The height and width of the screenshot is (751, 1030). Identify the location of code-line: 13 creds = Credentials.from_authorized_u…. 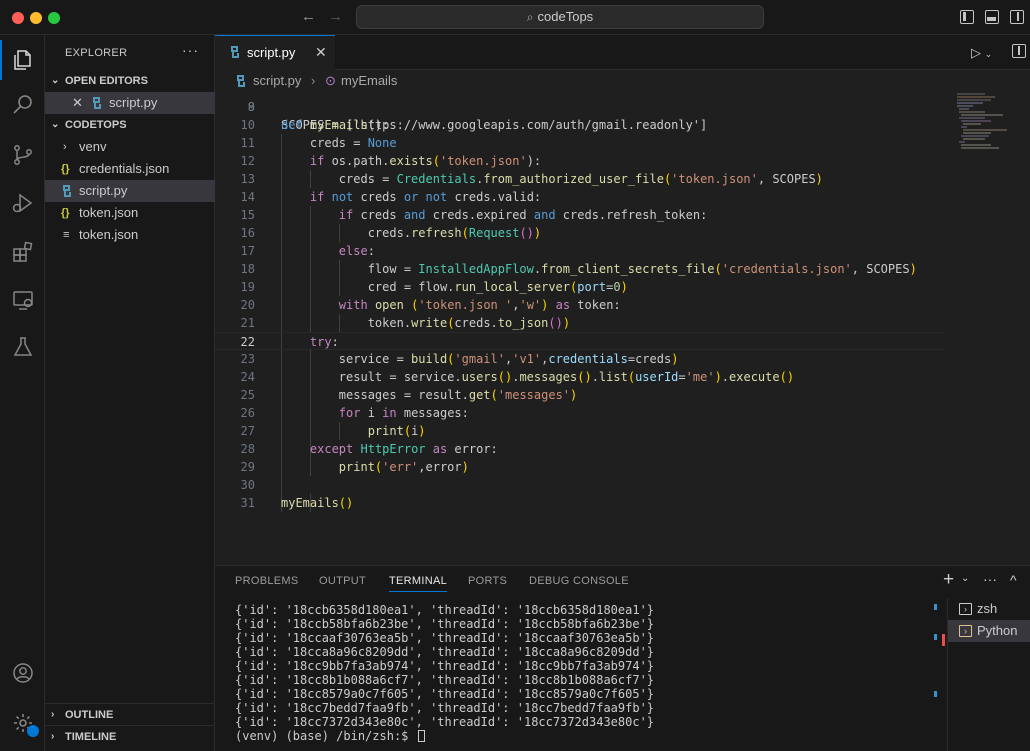
(531, 179).